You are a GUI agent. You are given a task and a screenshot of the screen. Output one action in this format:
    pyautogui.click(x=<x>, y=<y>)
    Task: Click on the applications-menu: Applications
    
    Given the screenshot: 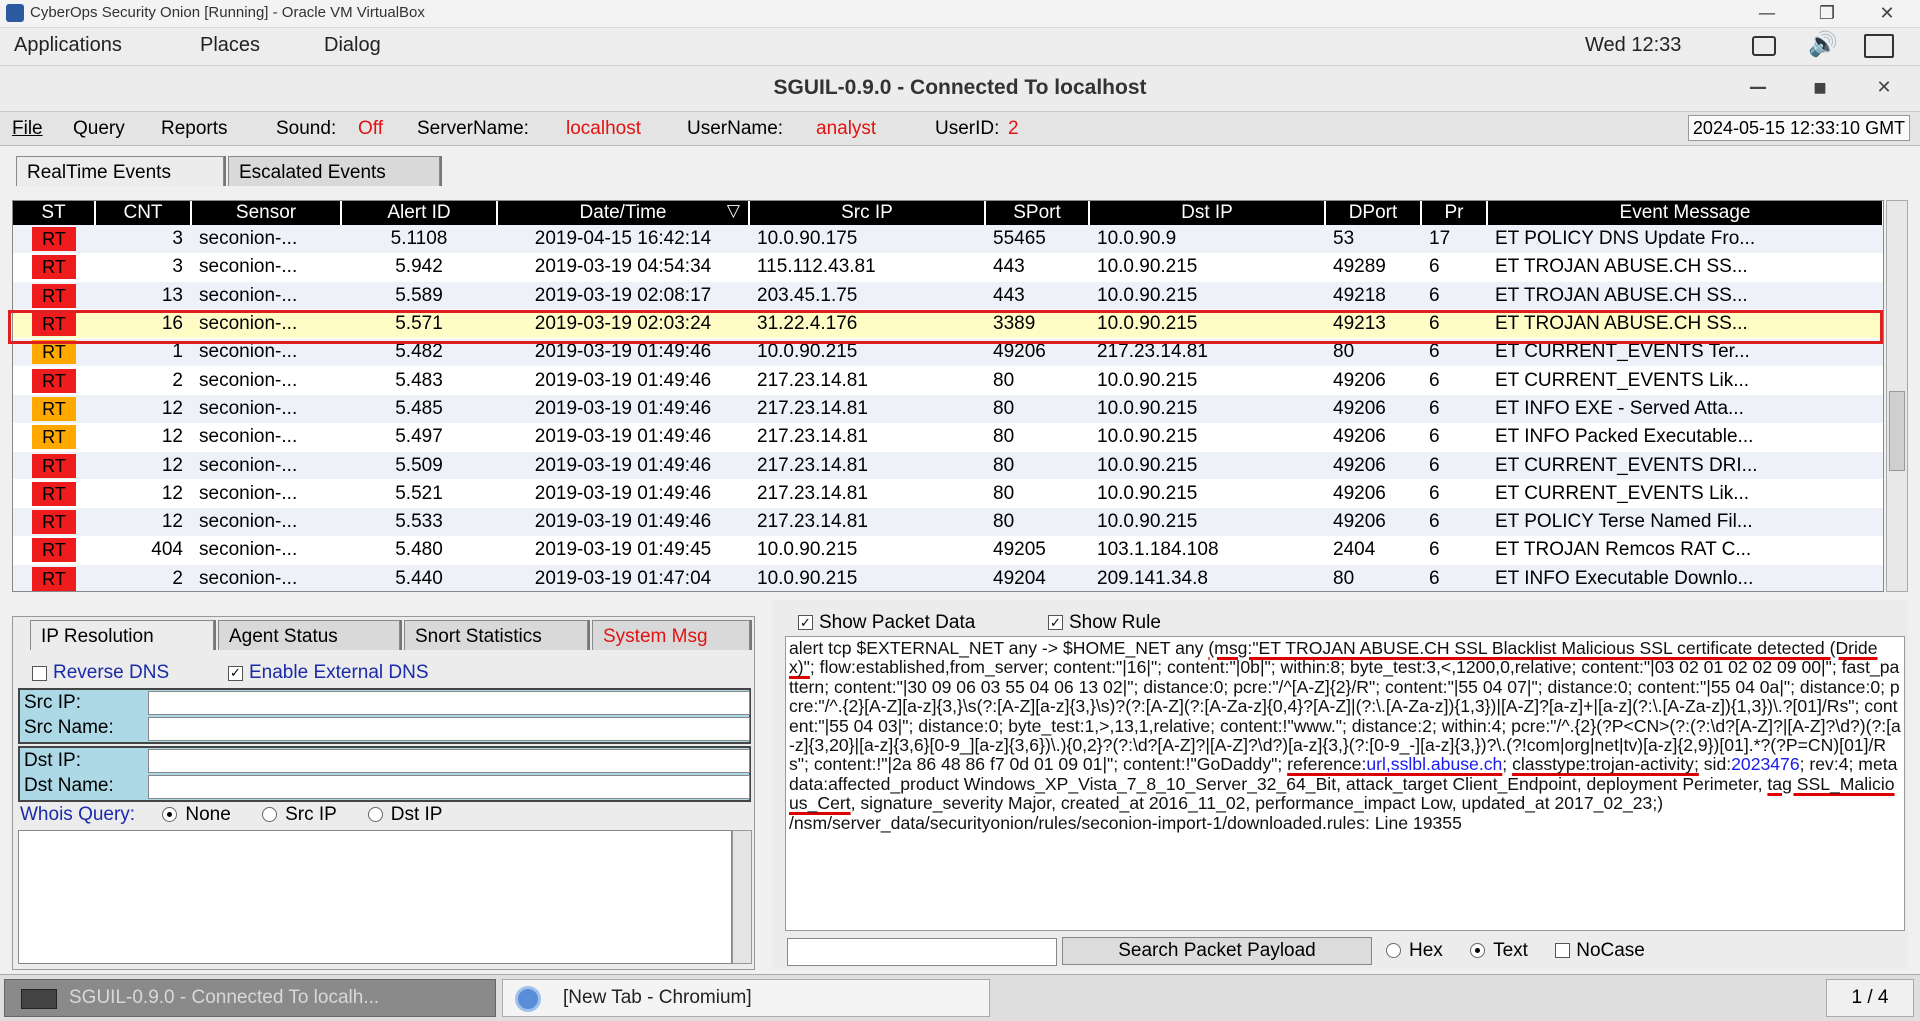 What is the action you would take?
    pyautogui.click(x=68, y=45)
    